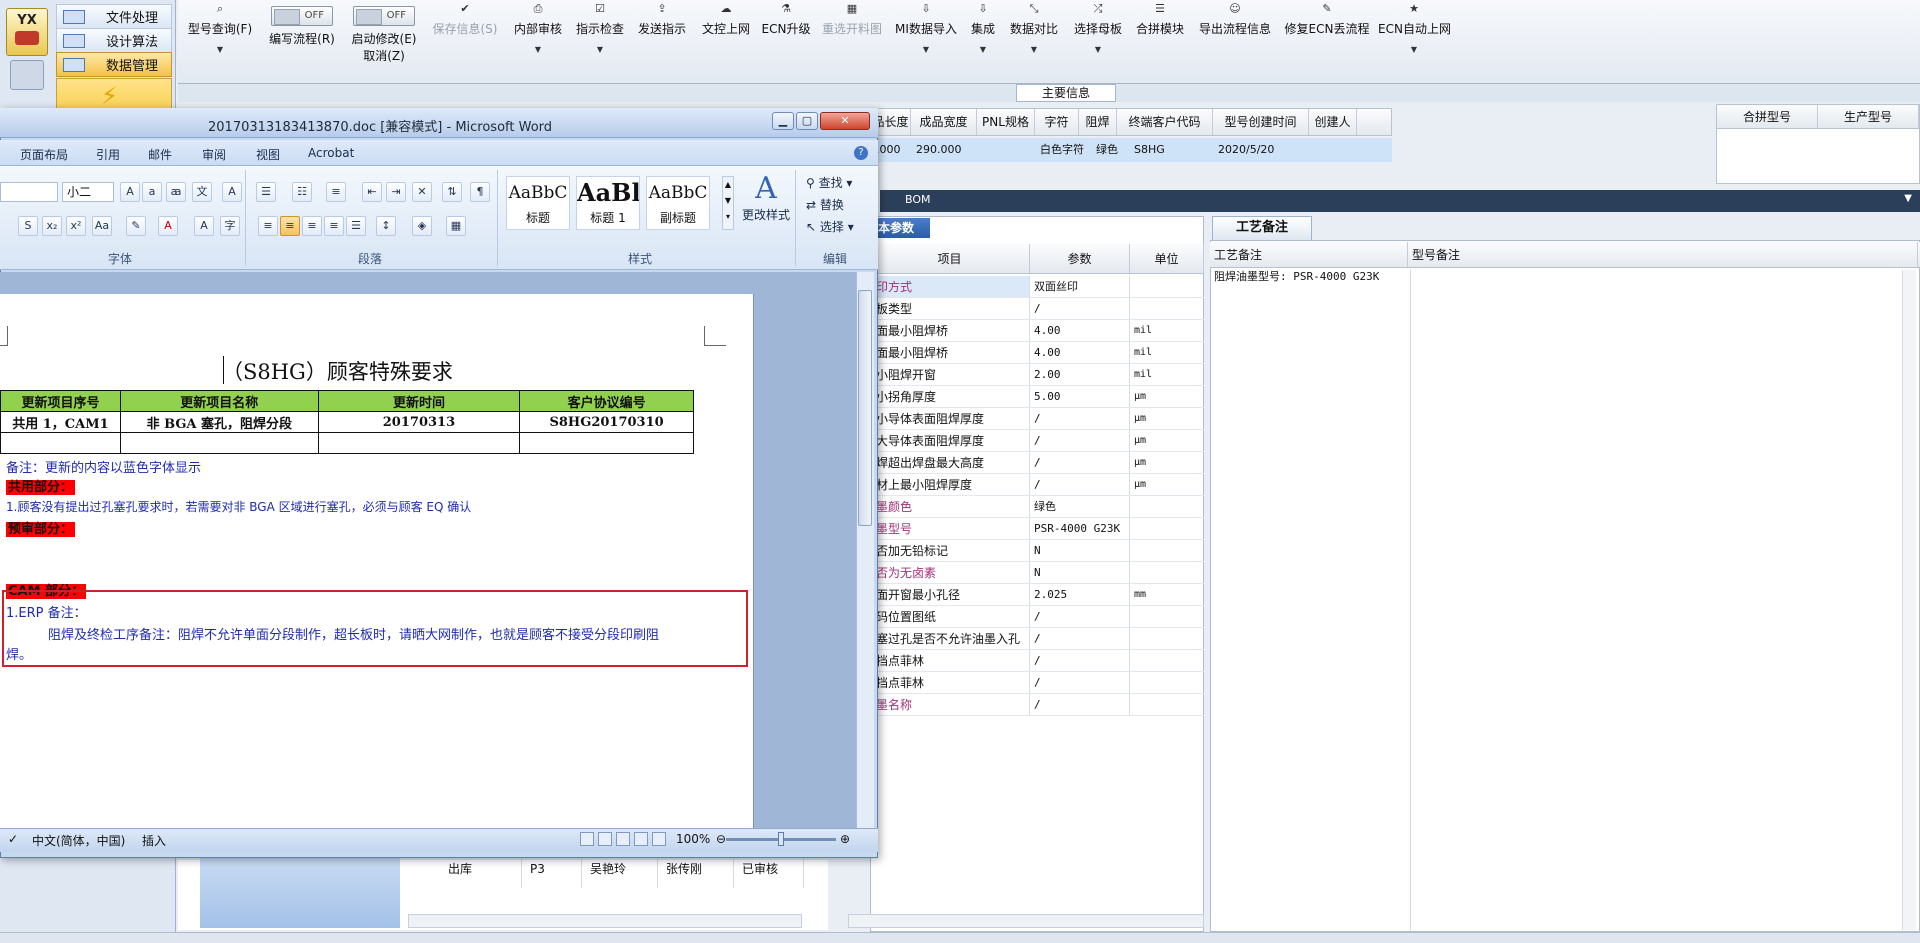 The image size is (1920, 943). What do you see at coordinates (312, 226) in the screenshot?
I see `align-right-icon: ≡` at bounding box center [312, 226].